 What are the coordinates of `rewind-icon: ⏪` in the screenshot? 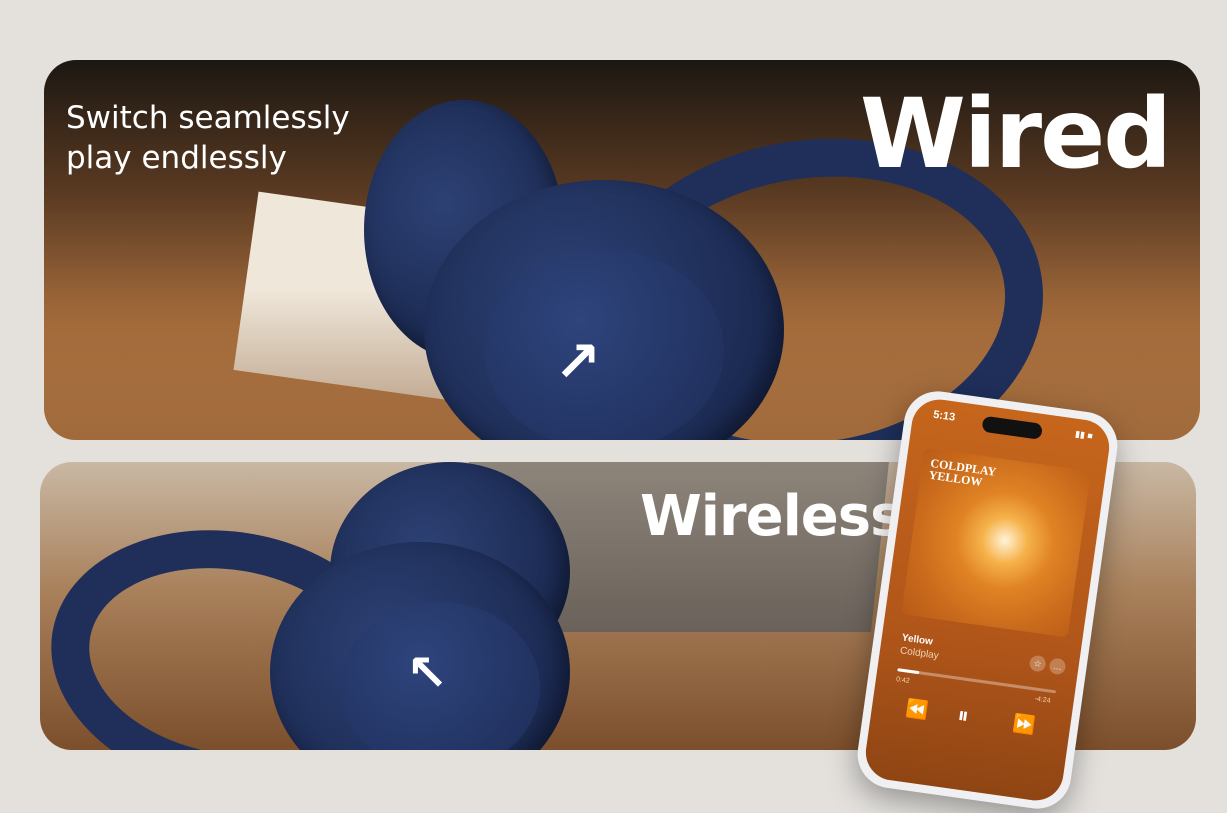 It's located at (917, 710).